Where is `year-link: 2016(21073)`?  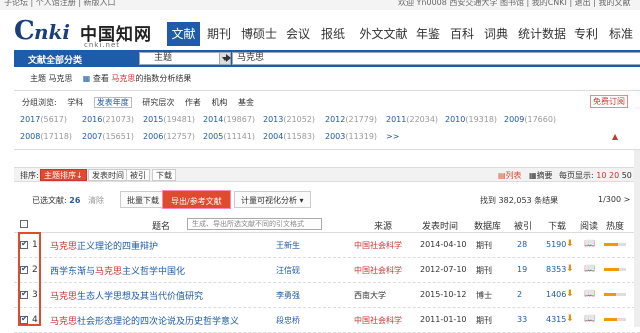
year-link: 2016(21073) is located at coordinates (108, 119).